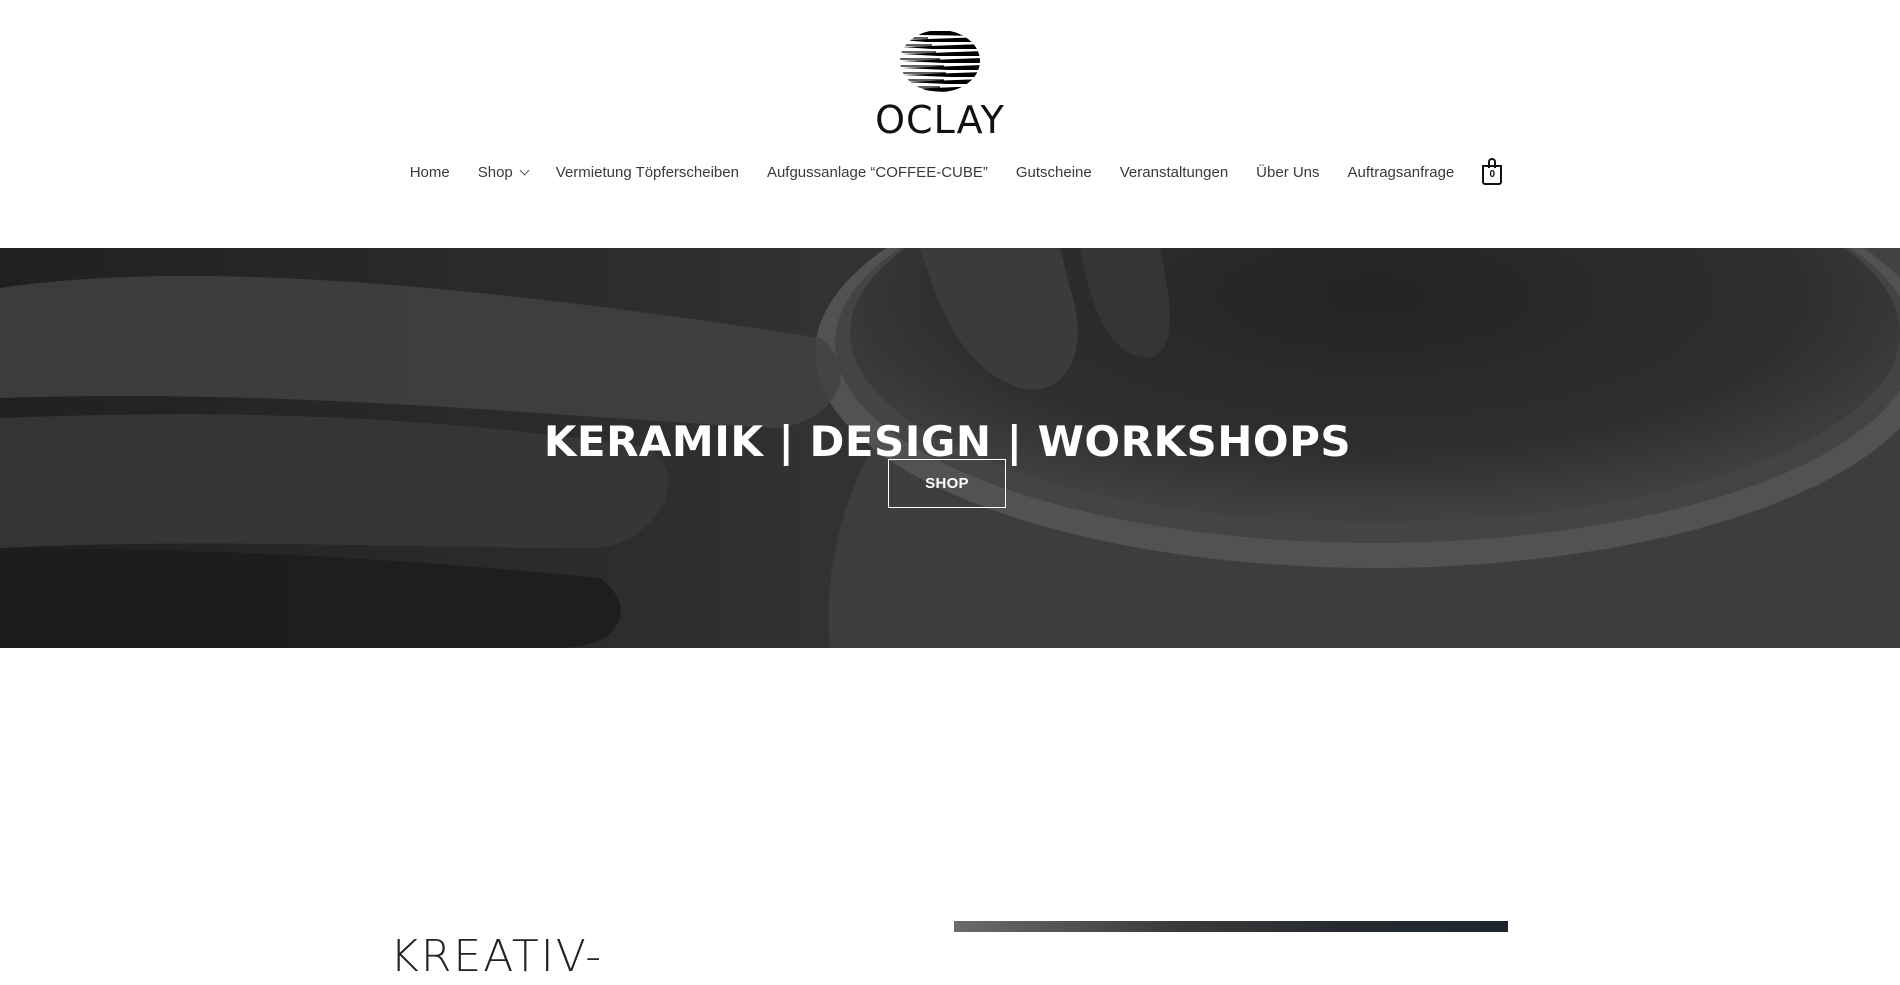 This screenshot has height=985, width=1900. Describe the element at coordinates (940, 120) in the screenshot. I see `brand-name: OCLAY` at that location.